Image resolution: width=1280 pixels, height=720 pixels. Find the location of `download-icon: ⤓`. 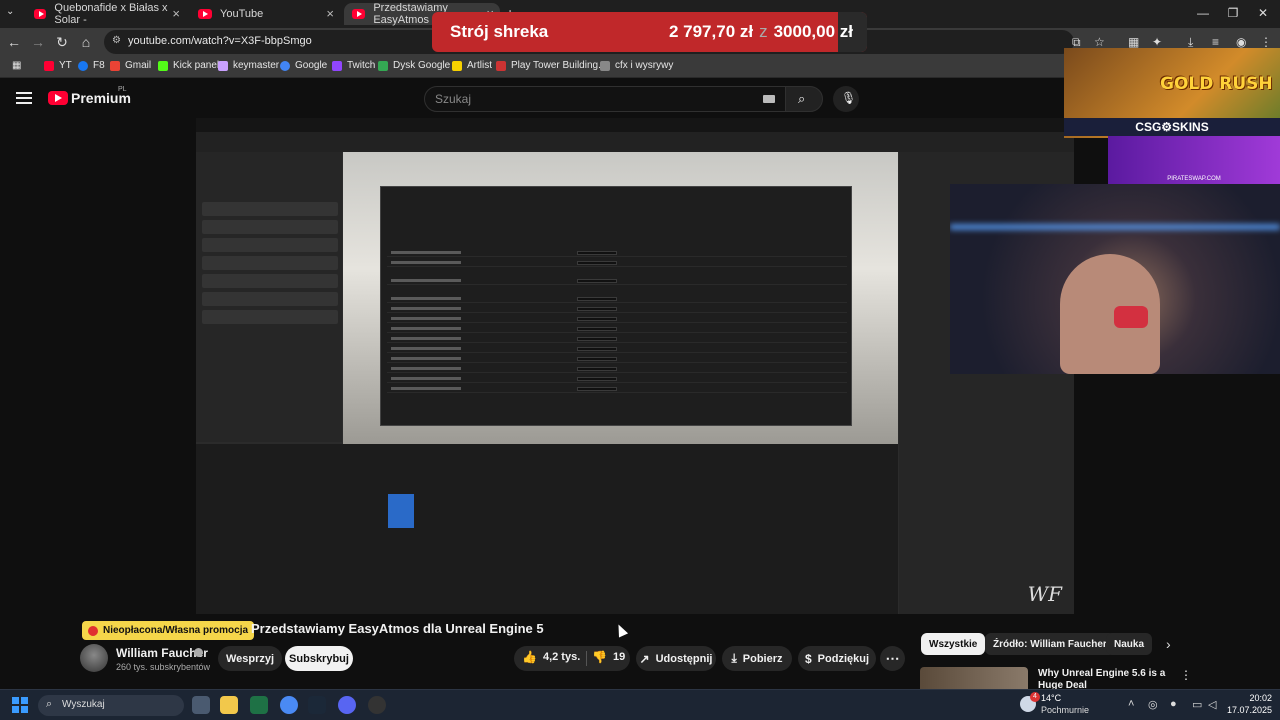

download-icon: ⤓ is located at coordinates (734, 658).